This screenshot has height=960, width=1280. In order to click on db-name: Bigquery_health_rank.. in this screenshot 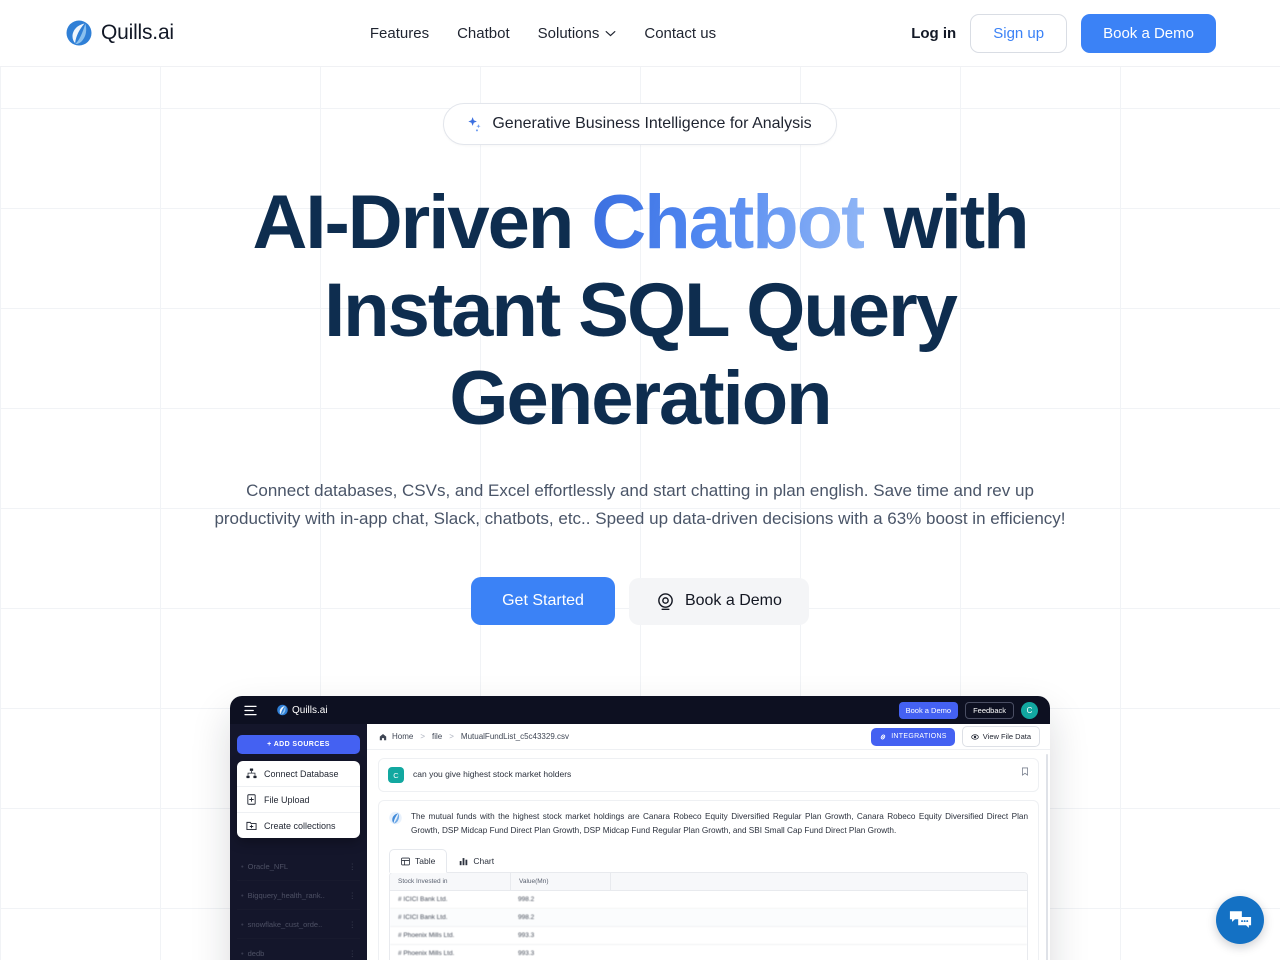, I will do `click(286, 895)`.